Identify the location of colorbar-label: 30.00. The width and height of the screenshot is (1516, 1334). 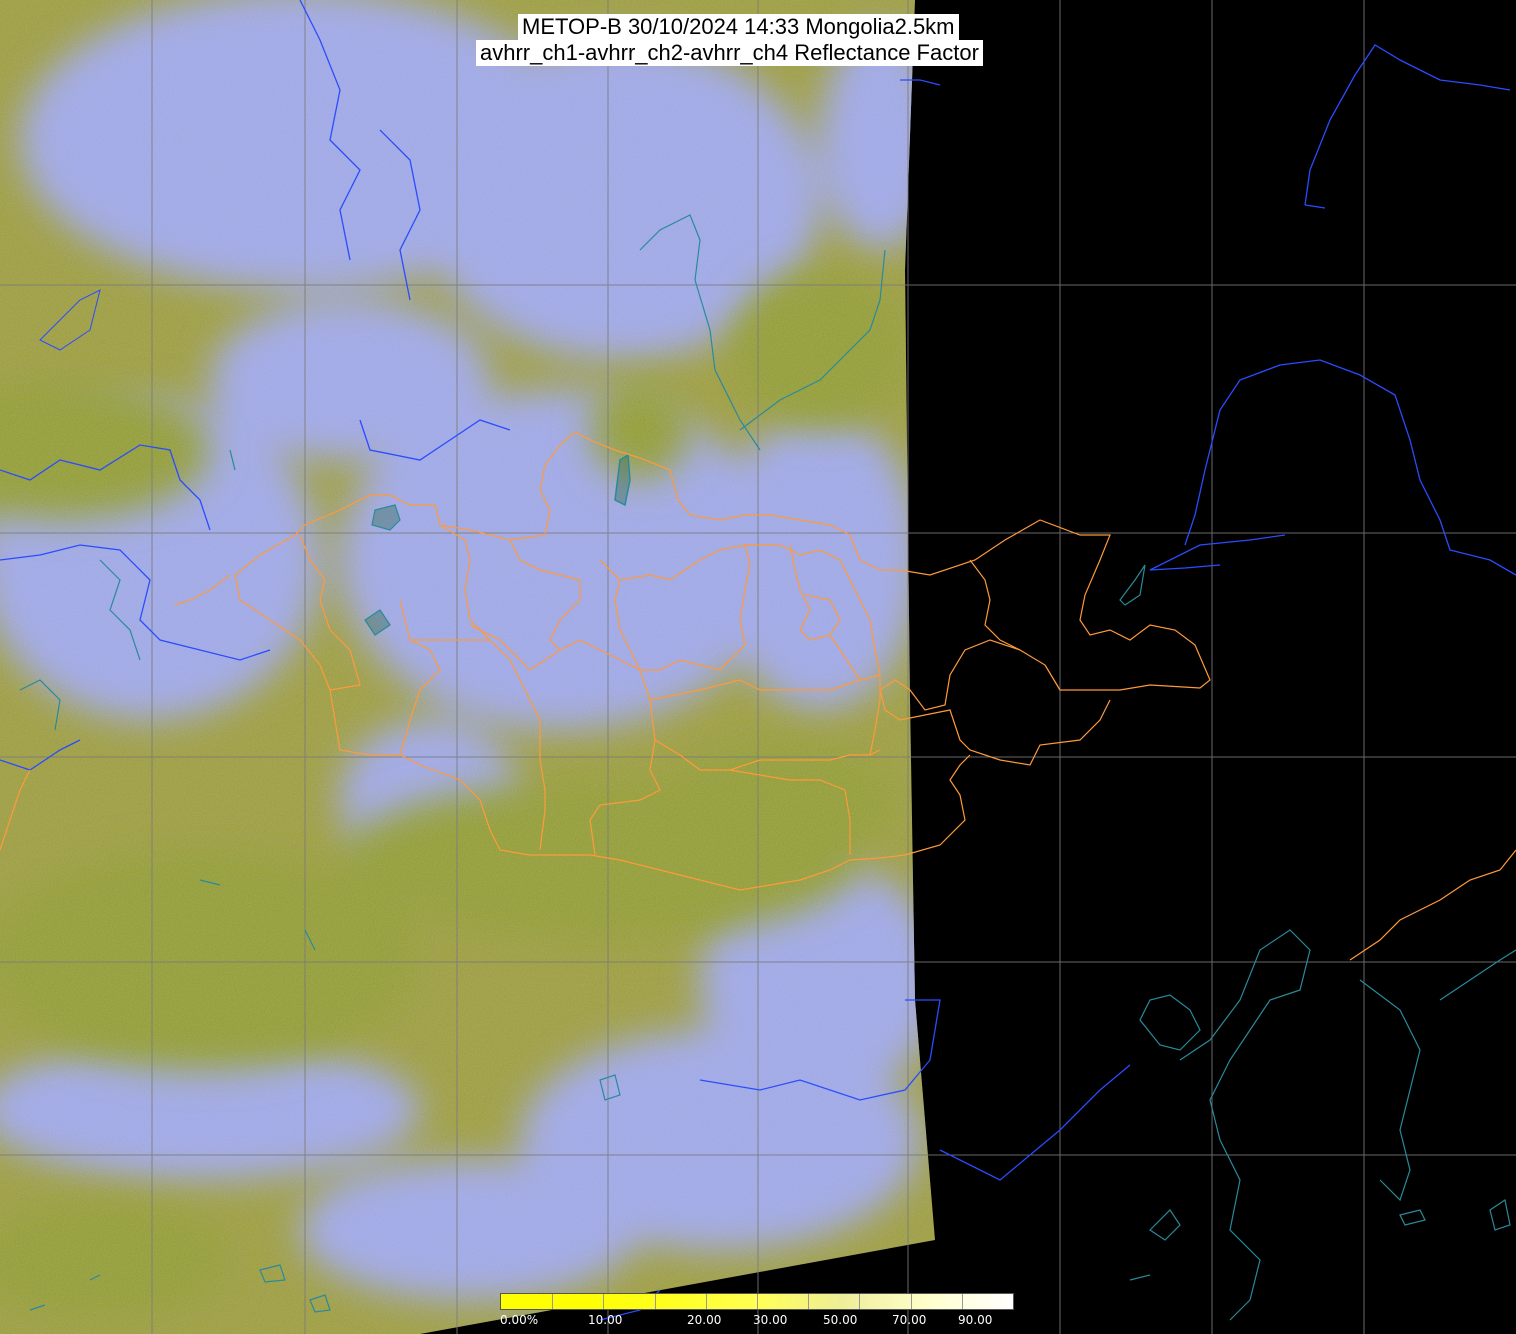
(770, 1320).